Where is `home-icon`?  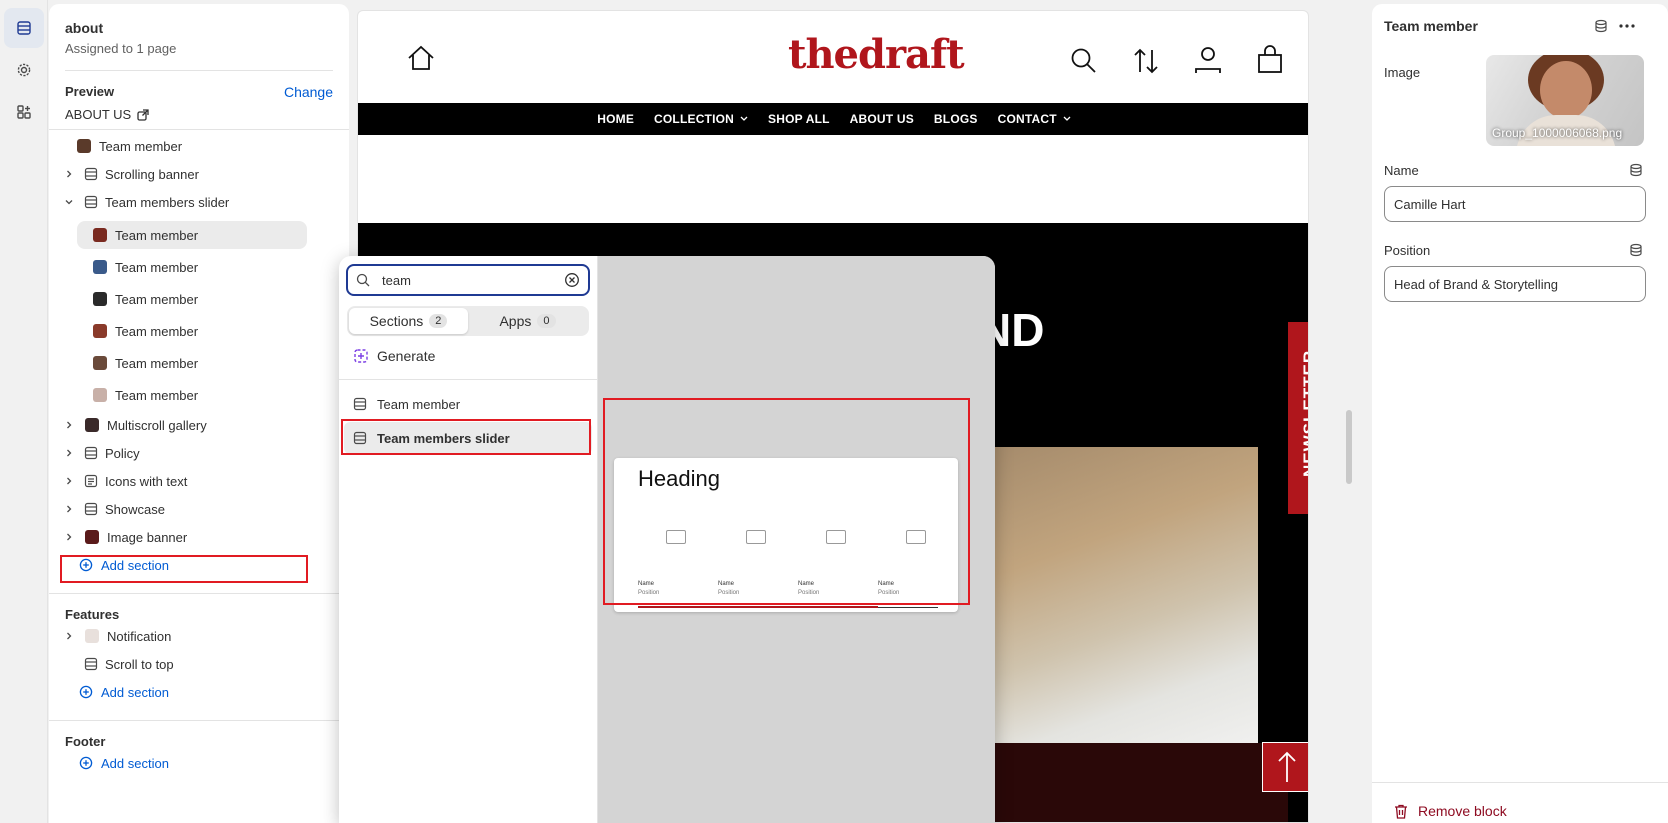 home-icon is located at coordinates (421, 58).